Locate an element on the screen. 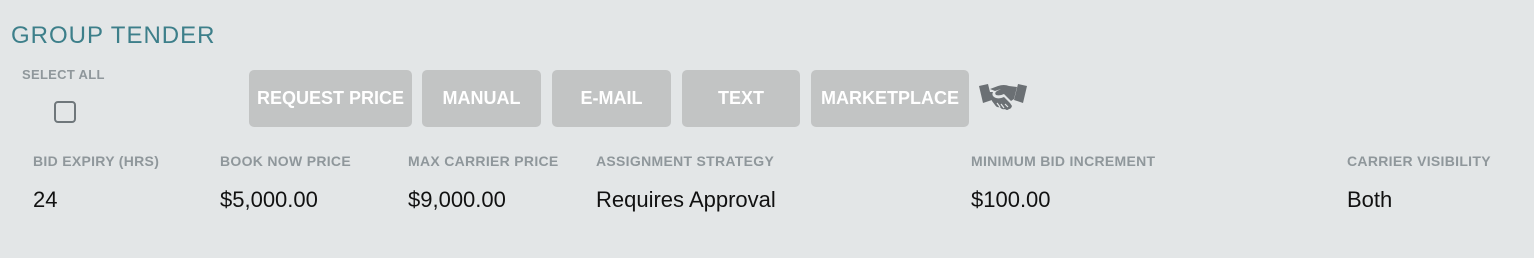 Image resolution: width=1534 pixels, height=258 pixels. request-price-button: REQUEST PRICE is located at coordinates (330, 98).